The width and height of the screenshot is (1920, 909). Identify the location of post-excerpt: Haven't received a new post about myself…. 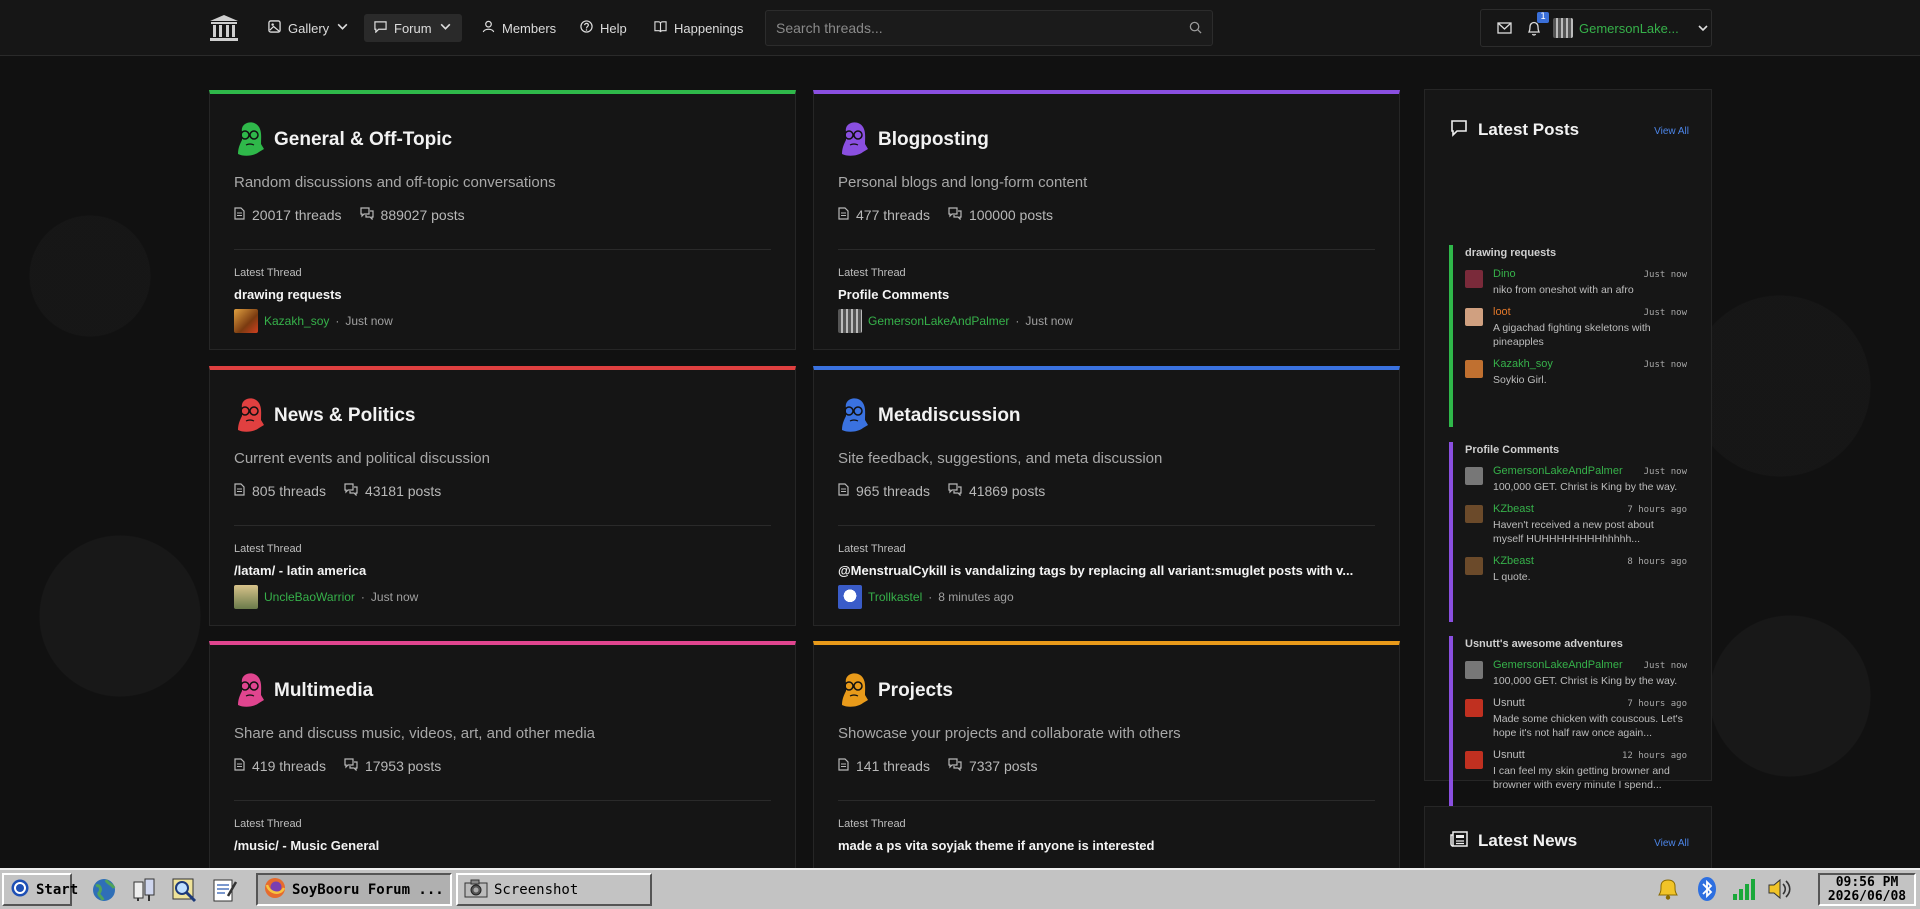
(1573, 532).